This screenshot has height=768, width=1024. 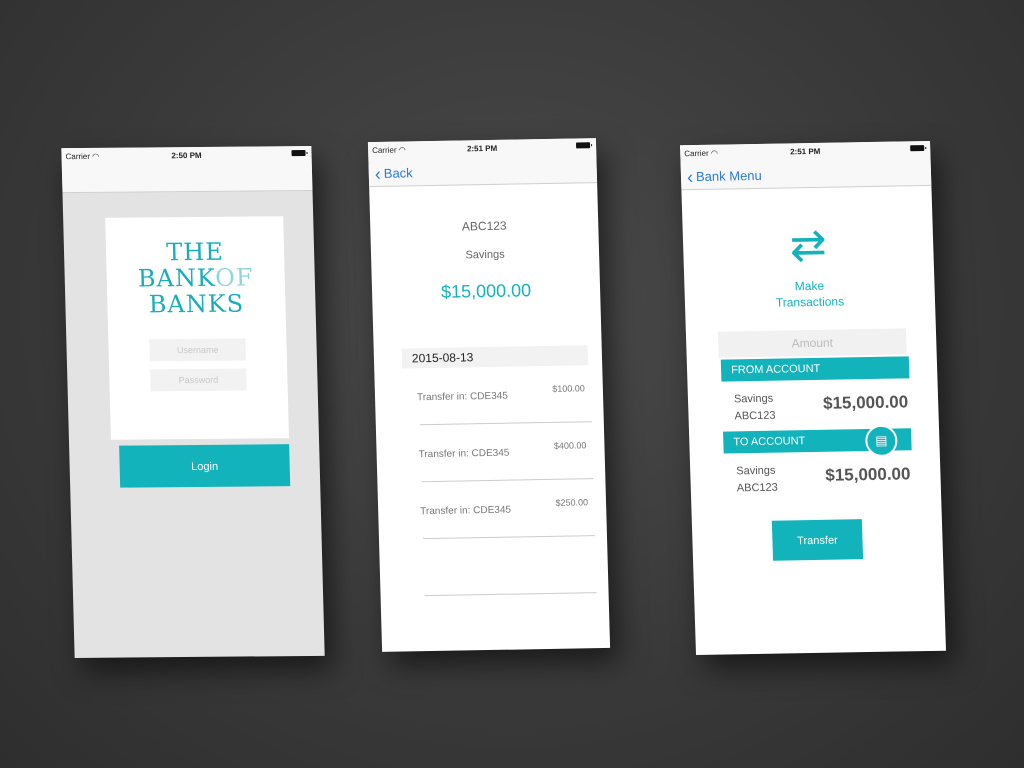 What do you see at coordinates (817, 540) in the screenshot?
I see `transfer-button: Transfer` at bounding box center [817, 540].